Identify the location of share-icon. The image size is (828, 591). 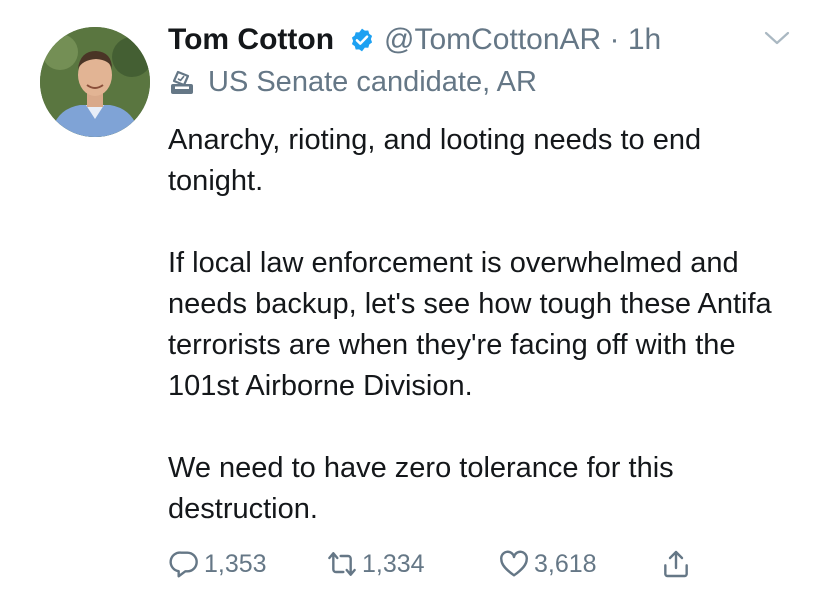
(676, 564).